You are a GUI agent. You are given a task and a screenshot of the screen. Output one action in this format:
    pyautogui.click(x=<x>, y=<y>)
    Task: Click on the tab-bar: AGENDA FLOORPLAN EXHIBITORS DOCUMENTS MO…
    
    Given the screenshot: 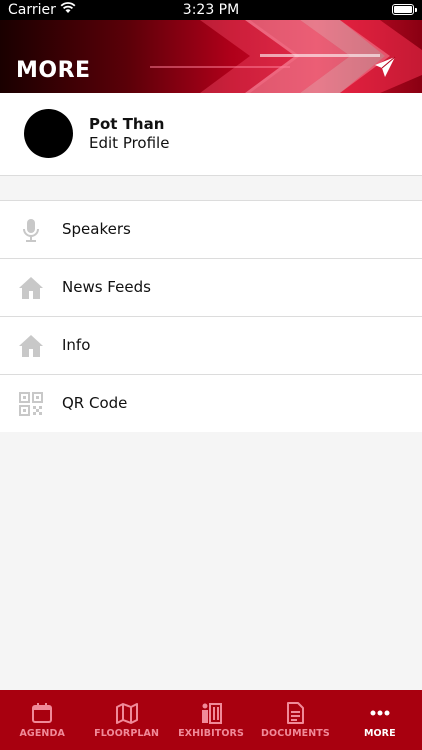 What is the action you would take?
    pyautogui.click(x=211, y=720)
    